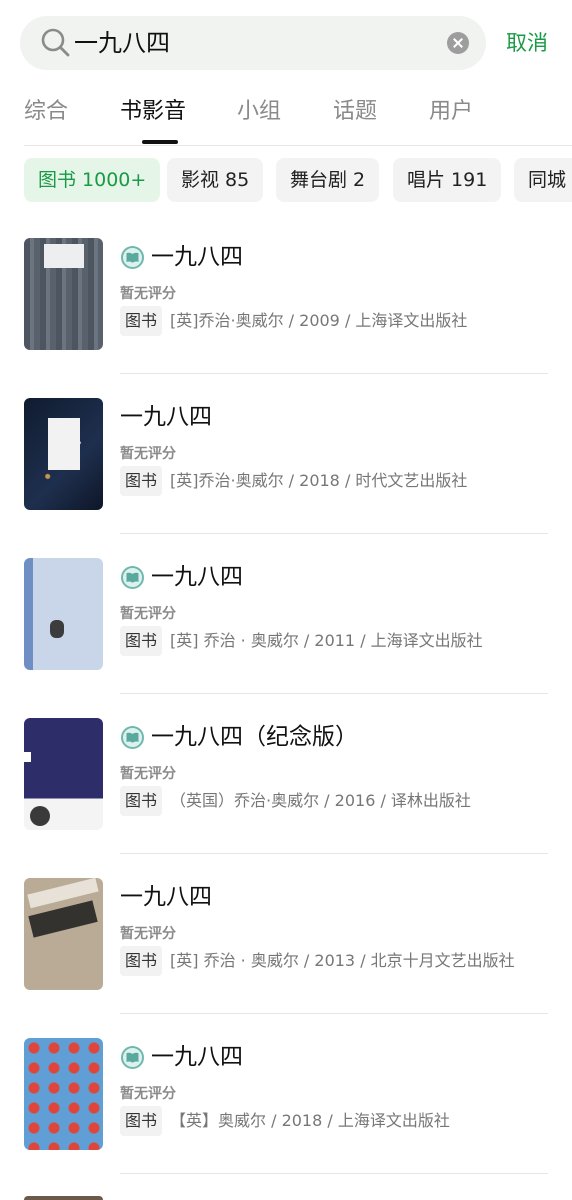 The height and width of the screenshot is (1200, 572). Describe the element at coordinates (451, 112) in the screenshot. I see `tab-users: 用户` at that location.